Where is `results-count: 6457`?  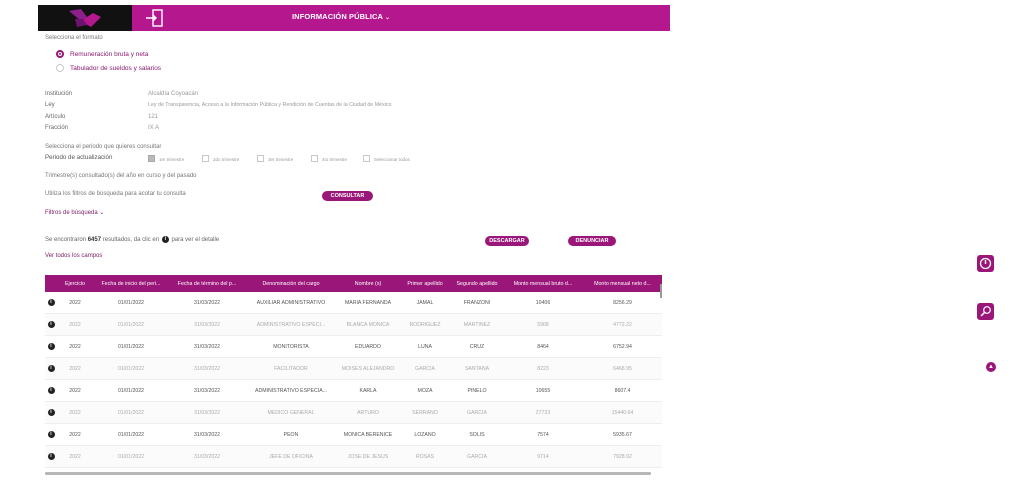 results-count: 6457 is located at coordinates (94, 240).